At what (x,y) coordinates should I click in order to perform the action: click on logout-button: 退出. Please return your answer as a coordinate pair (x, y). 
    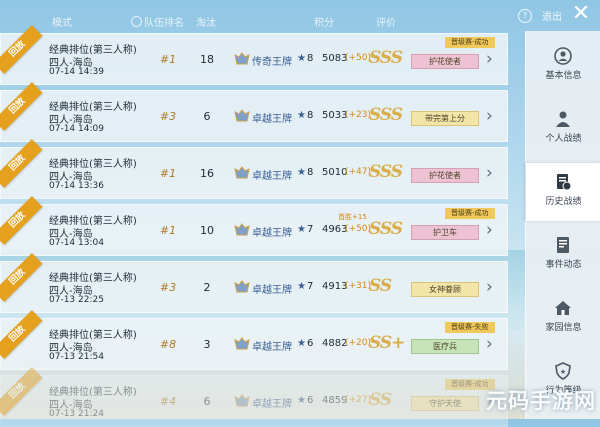
    Looking at the image, I should click on (552, 15).